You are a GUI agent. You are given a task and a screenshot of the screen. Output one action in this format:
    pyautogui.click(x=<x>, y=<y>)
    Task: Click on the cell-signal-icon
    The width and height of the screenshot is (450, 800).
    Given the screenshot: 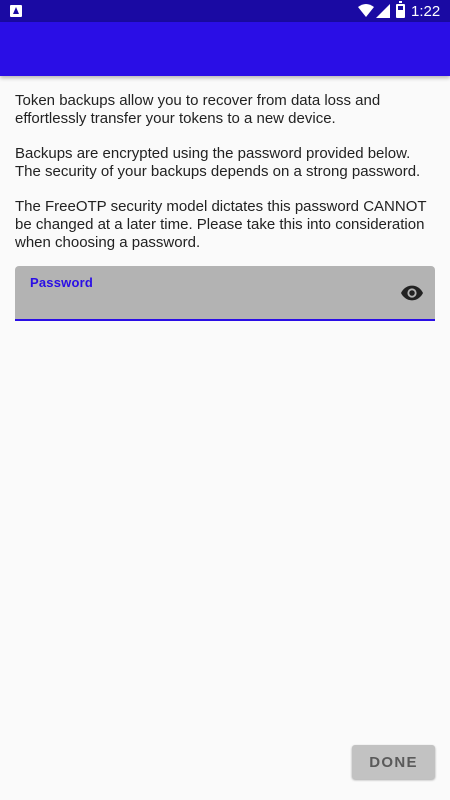 What is the action you would take?
    pyautogui.click(x=383, y=11)
    